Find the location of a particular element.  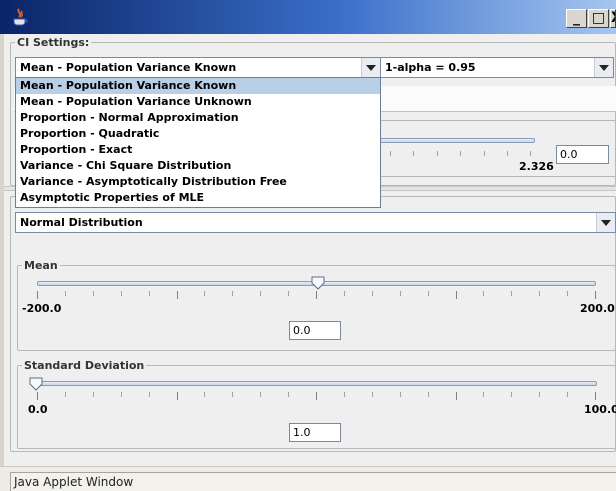

dropdown-option: Proportion - Normal Approximation is located at coordinates (198, 118).